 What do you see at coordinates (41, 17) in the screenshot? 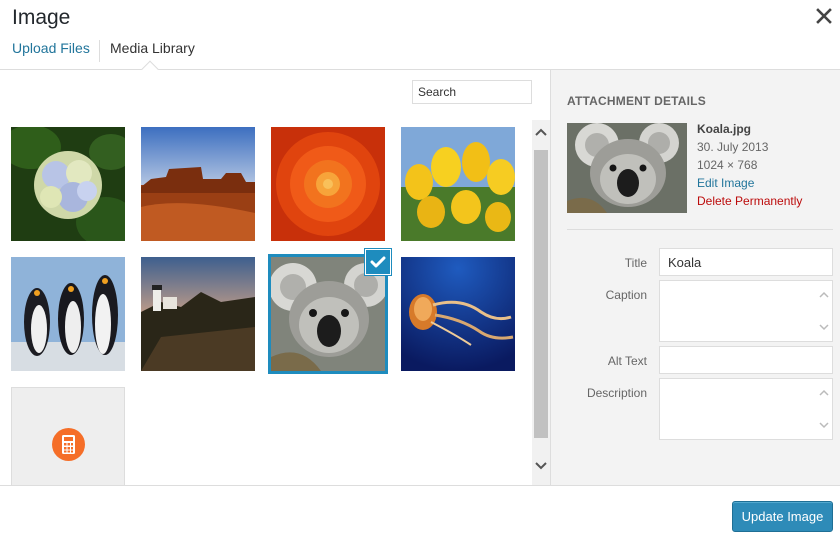
I see `modal-title: Image` at bounding box center [41, 17].